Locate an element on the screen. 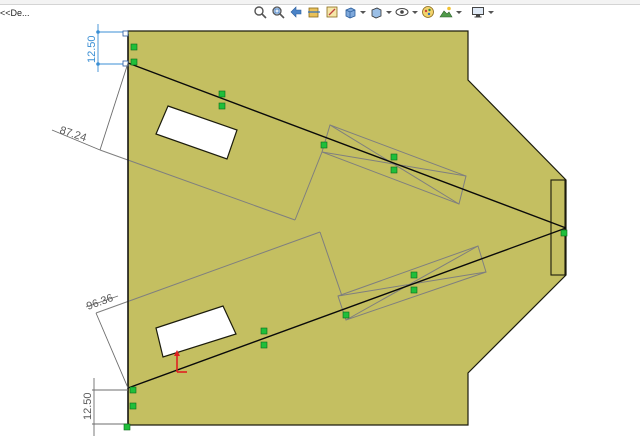 The width and height of the screenshot is (640, 447). dimension-lower-link: 96.36 is located at coordinates (107, 340).